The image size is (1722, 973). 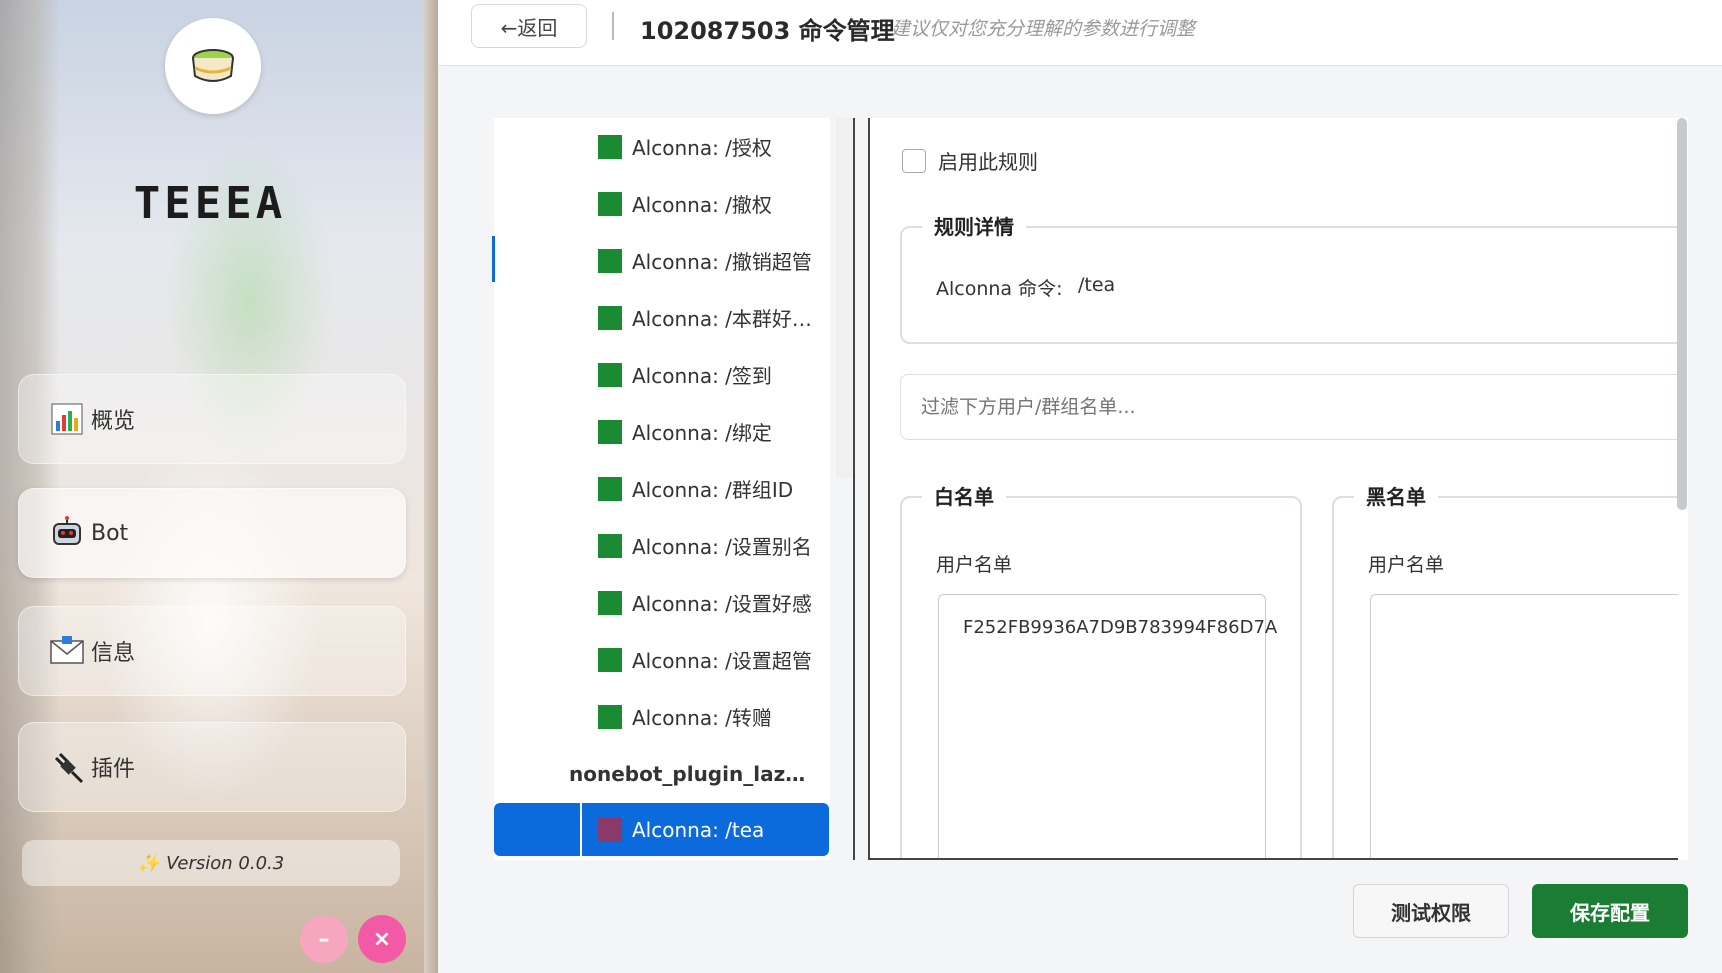 What do you see at coordinates (110, 533) in the screenshot?
I see `nav-bot-label: Bot` at bounding box center [110, 533].